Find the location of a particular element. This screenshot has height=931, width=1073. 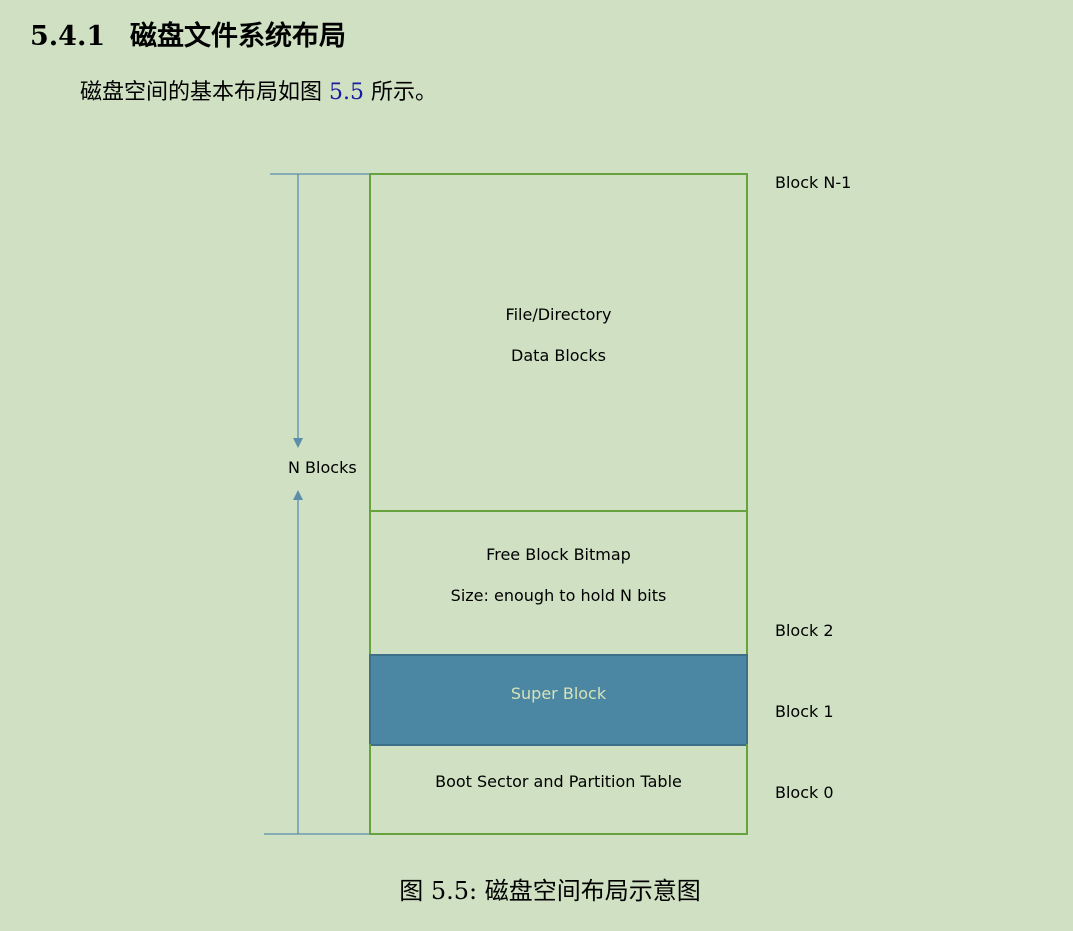

data-region-line2: Data Blocks is located at coordinates (558, 355).